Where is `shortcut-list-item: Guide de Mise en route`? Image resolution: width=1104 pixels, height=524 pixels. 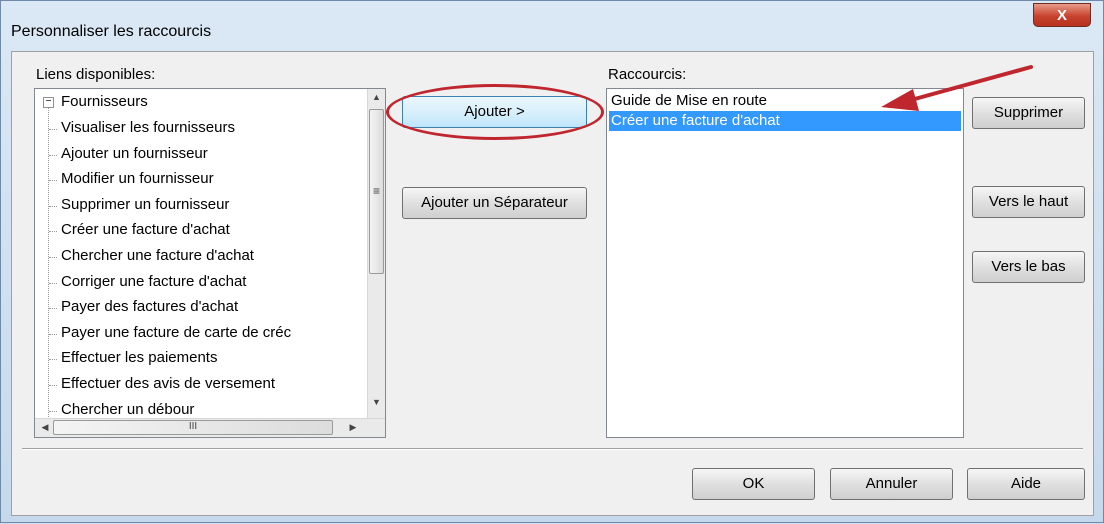 shortcut-list-item: Guide de Mise en route is located at coordinates (785, 101).